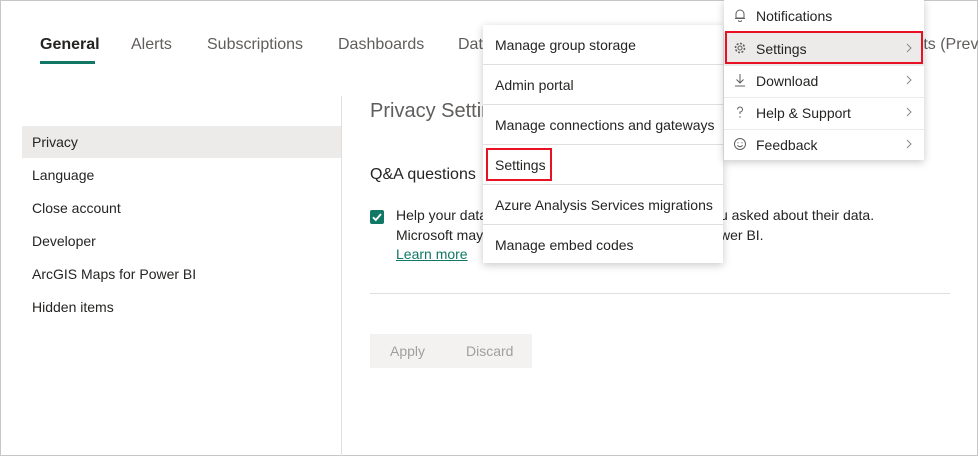 The width and height of the screenshot is (978, 456). I want to click on checkmark-icon, so click(377, 217).